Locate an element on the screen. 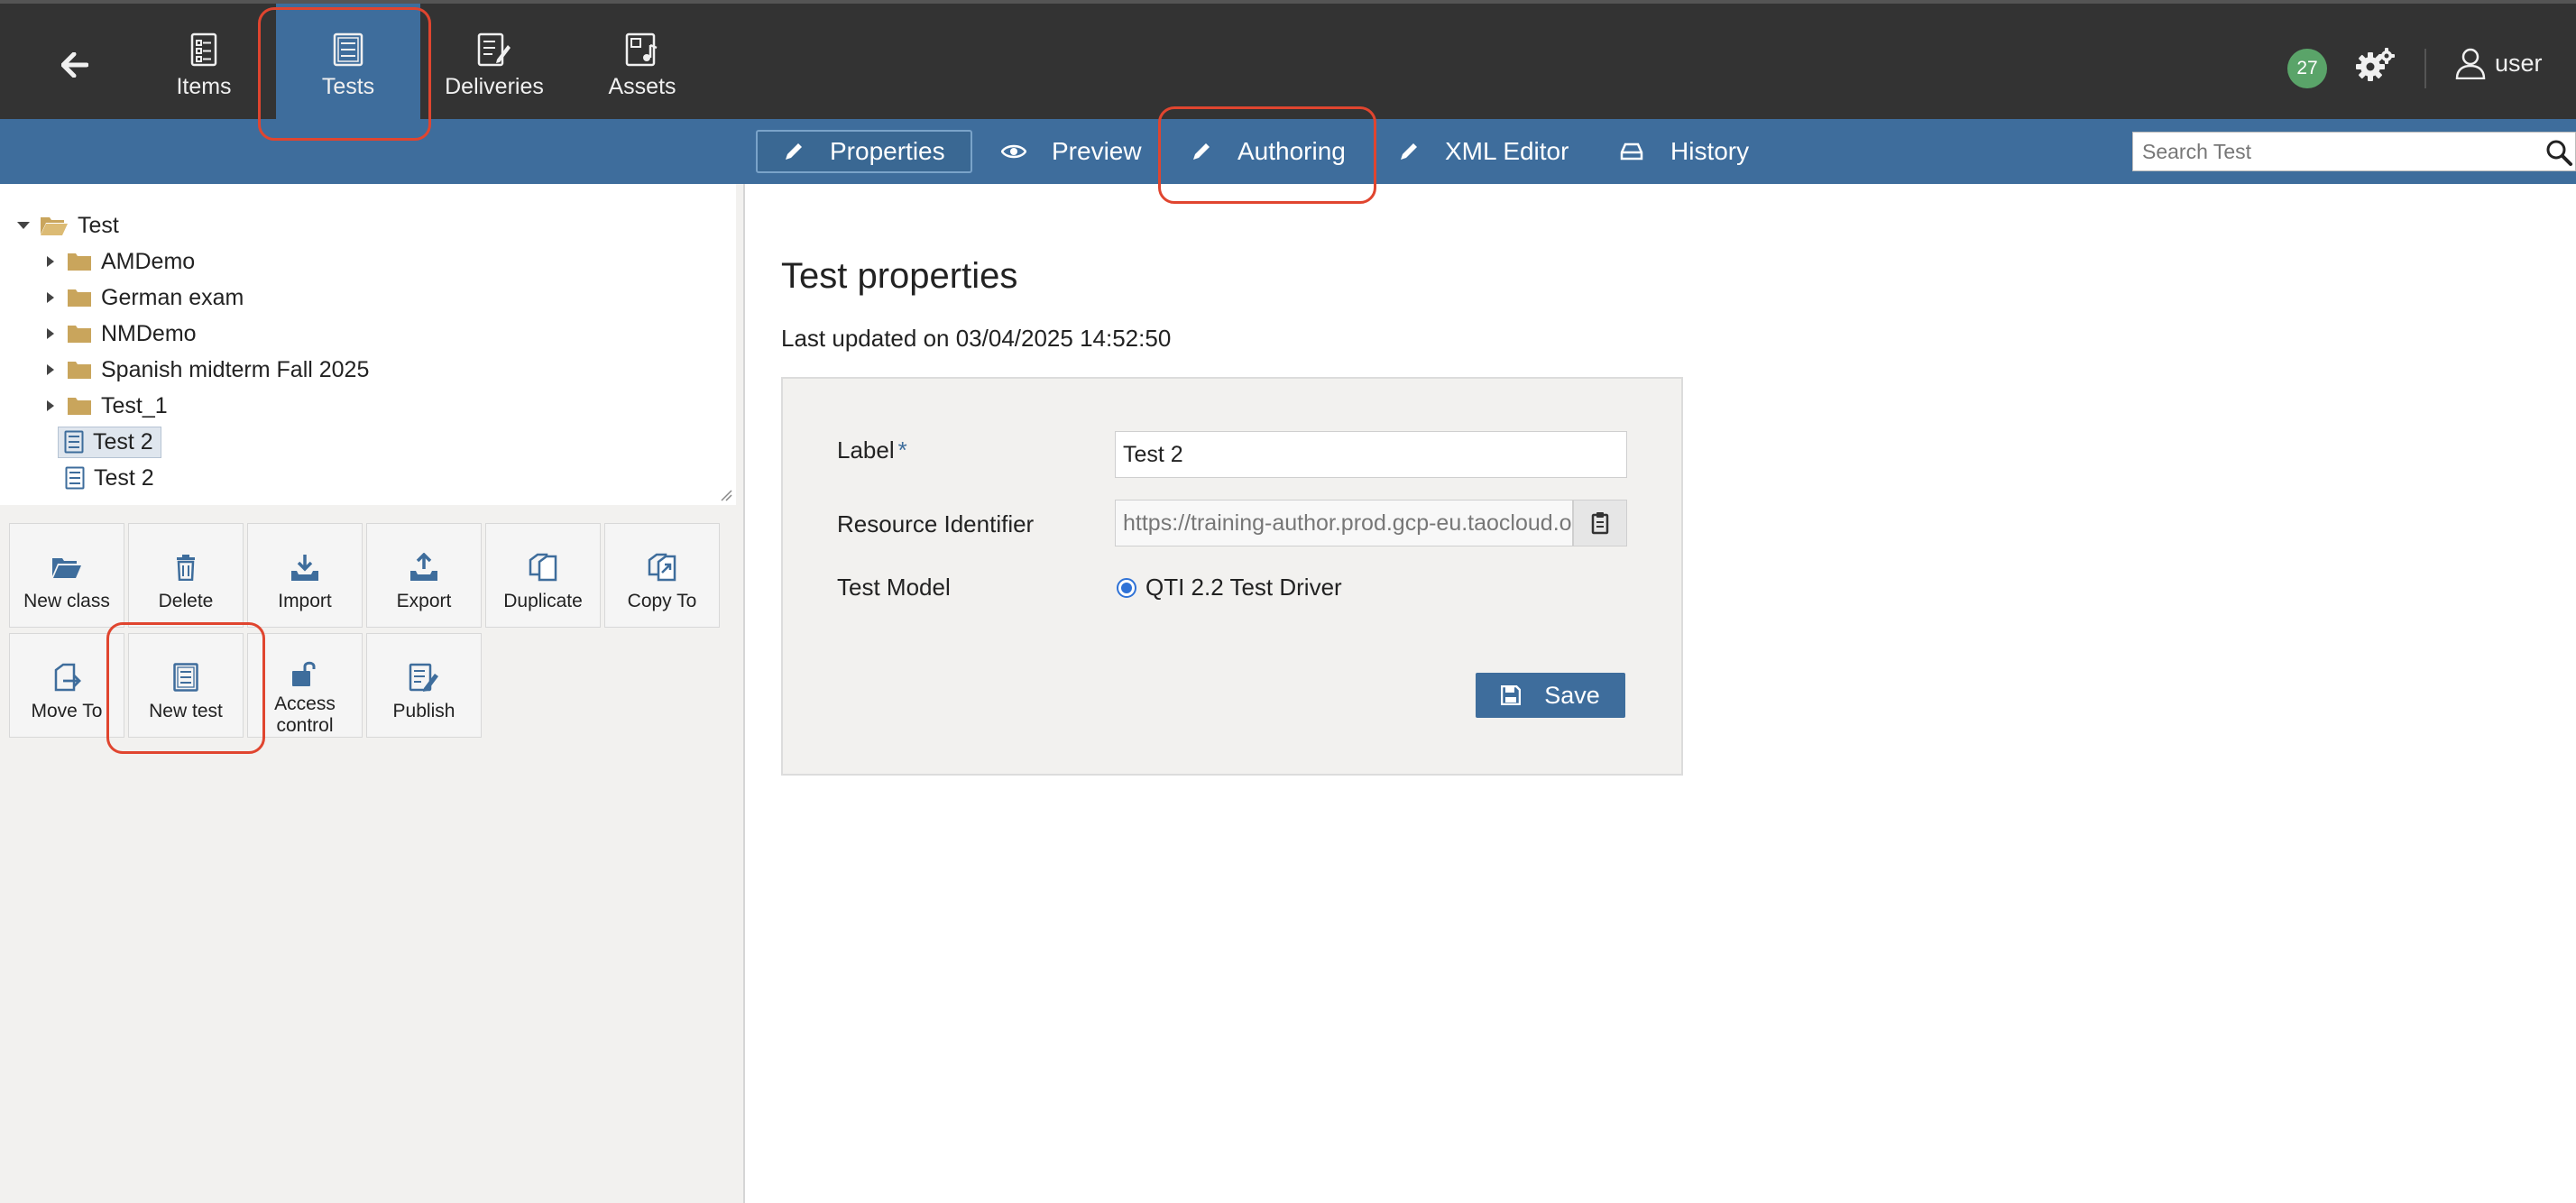  duplicate-button: Duplicate is located at coordinates (543, 575).